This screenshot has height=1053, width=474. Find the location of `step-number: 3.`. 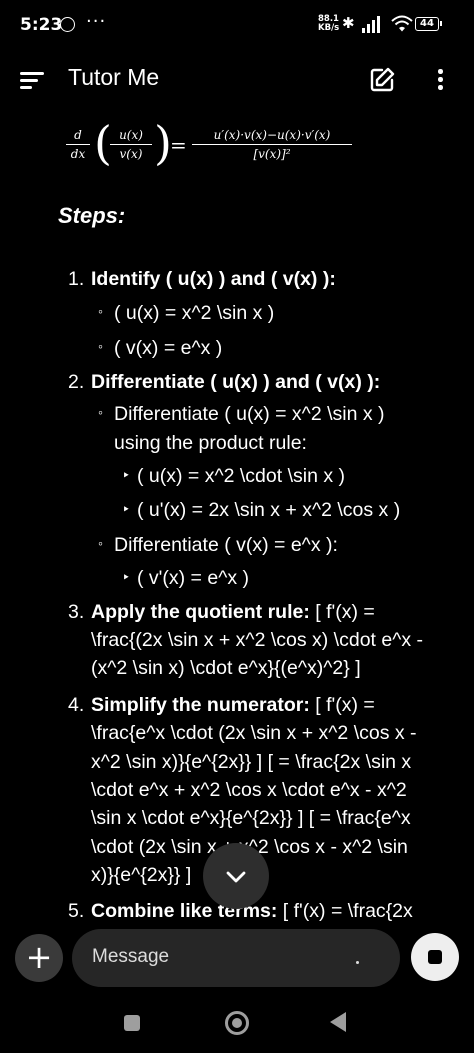

step-number: 3. is located at coordinates (76, 612).